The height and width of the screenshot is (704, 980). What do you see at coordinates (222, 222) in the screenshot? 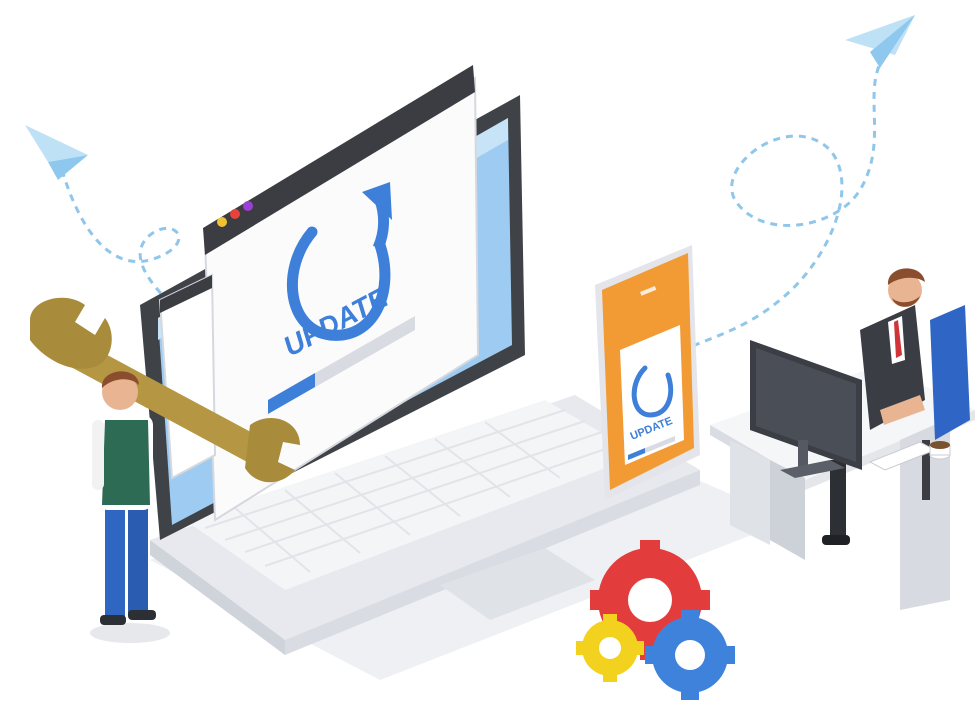
I see `window-dot-yellow` at bounding box center [222, 222].